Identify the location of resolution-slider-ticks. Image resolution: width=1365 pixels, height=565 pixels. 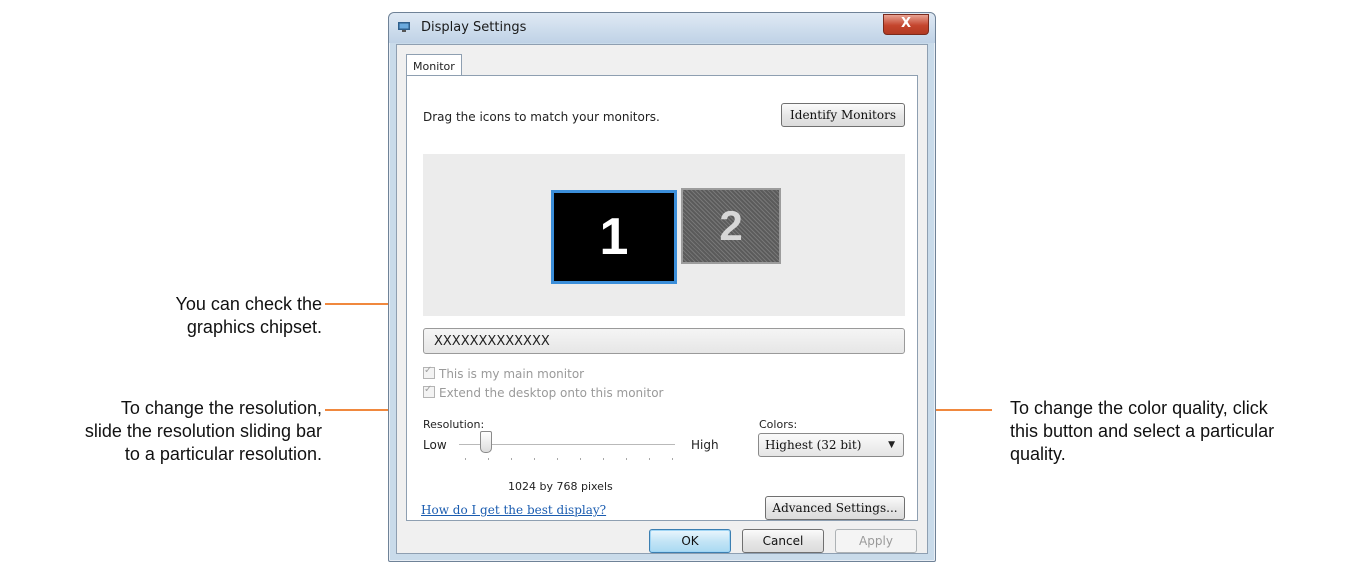
(570, 459).